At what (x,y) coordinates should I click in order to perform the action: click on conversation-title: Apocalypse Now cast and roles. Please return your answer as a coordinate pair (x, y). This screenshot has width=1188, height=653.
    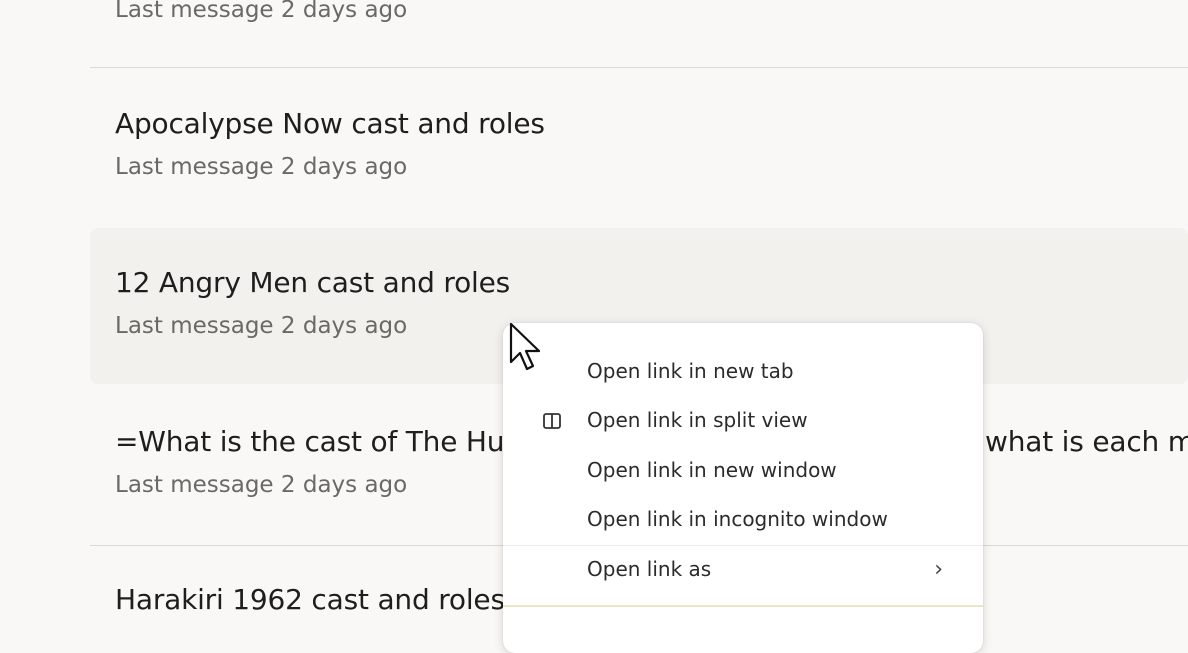
    Looking at the image, I should click on (330, 123).